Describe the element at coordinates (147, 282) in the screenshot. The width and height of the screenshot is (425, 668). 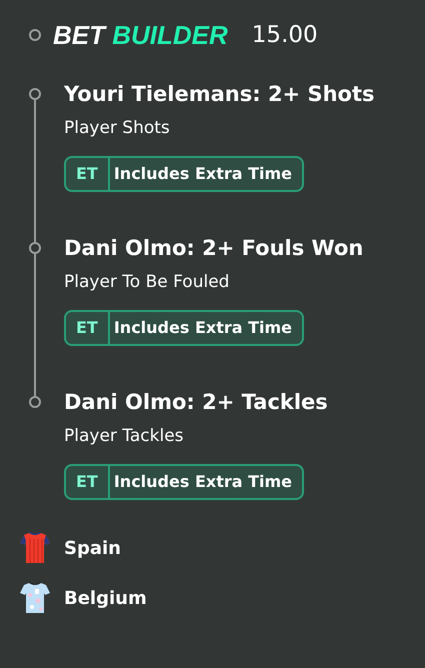
I see `market-name: Player To Be Fouled` at that location.